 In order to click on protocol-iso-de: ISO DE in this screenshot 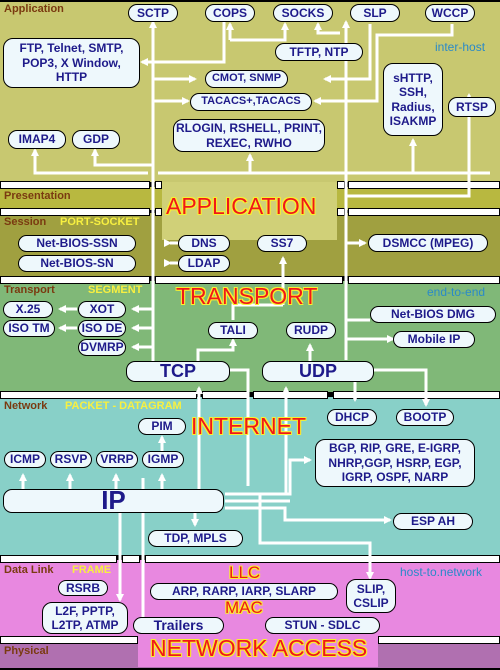, I will do `click(102, 328)`.